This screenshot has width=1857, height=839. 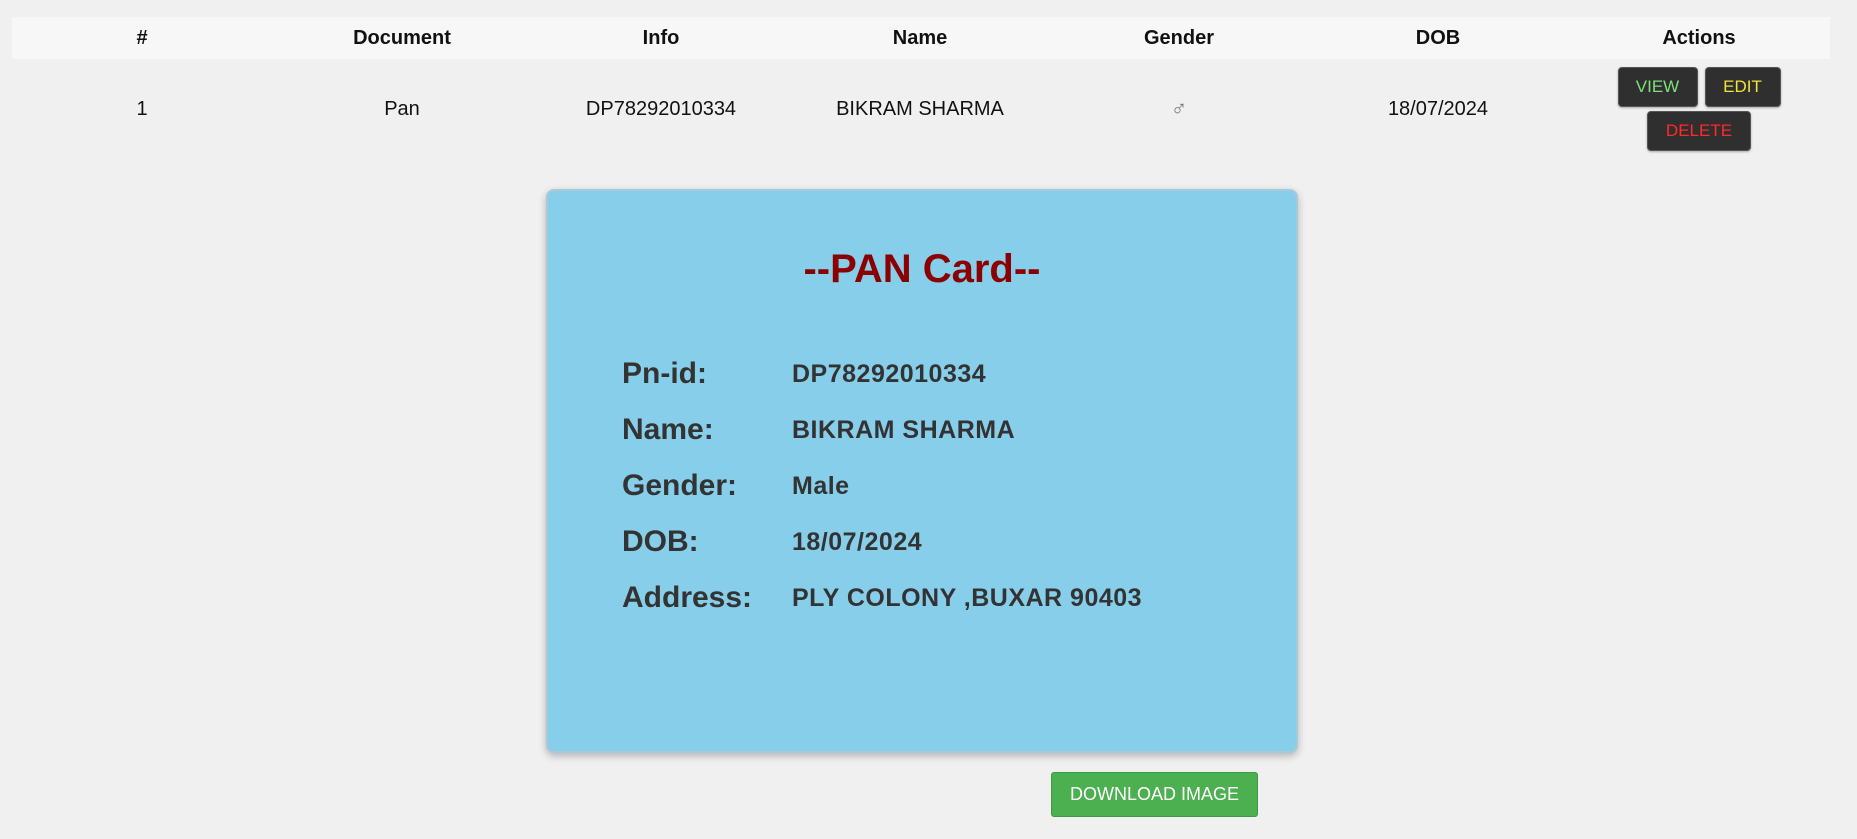 I want to click on cell-index: 1, so click(x=142, y=108).